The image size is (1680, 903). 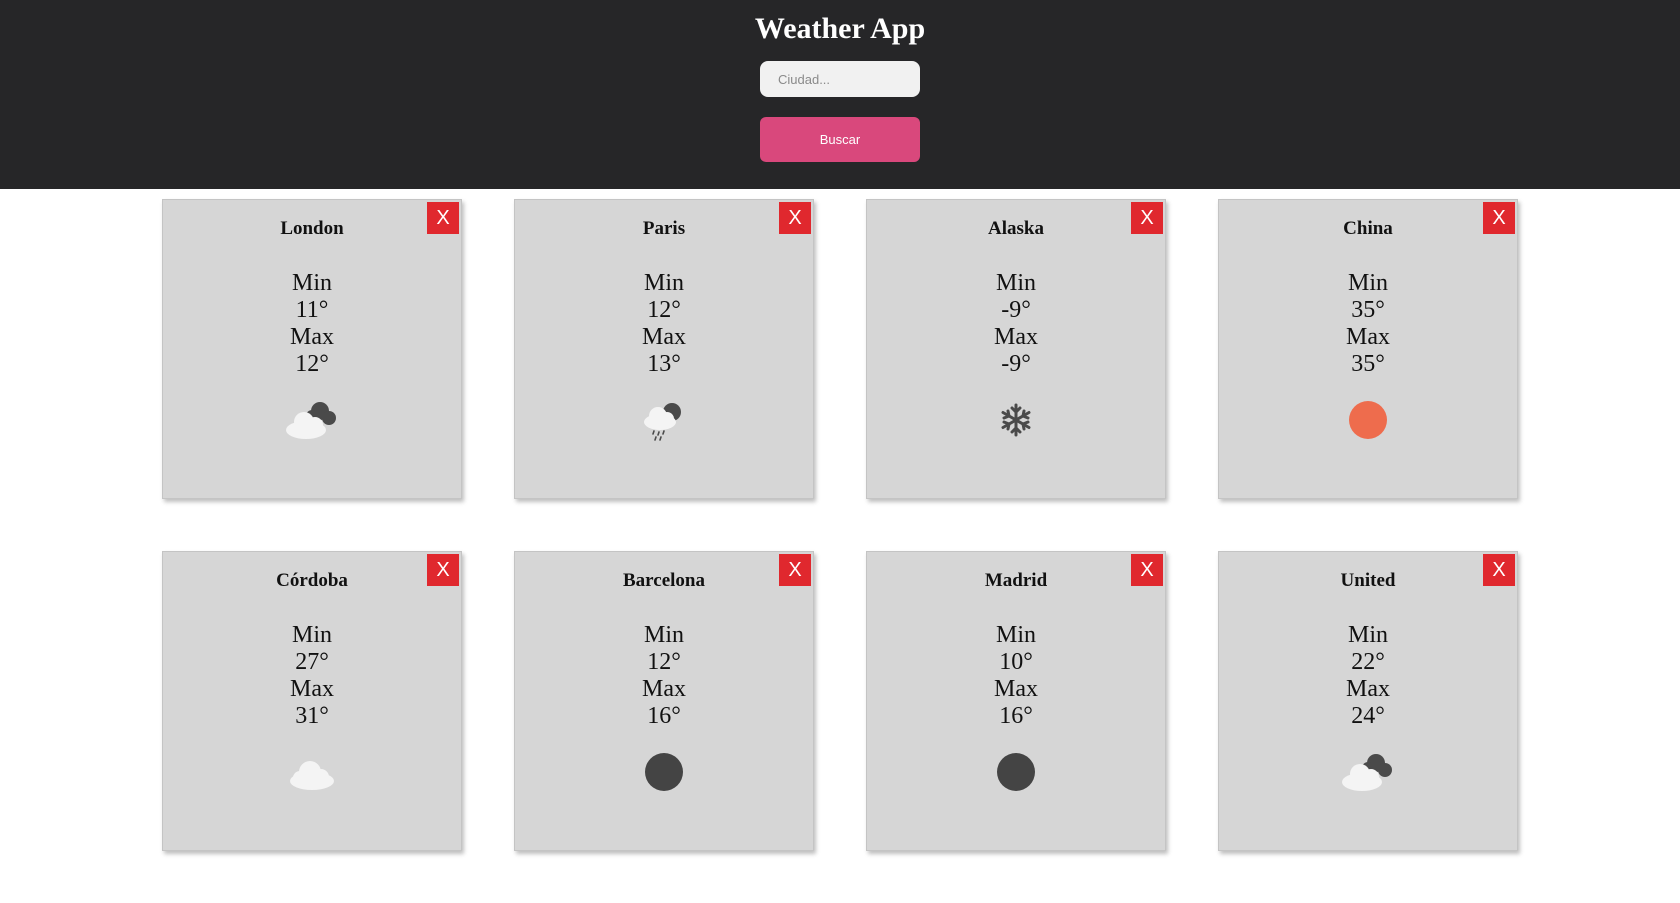 I want to click on max-temp: -9°, so click(x=1016, y=364).